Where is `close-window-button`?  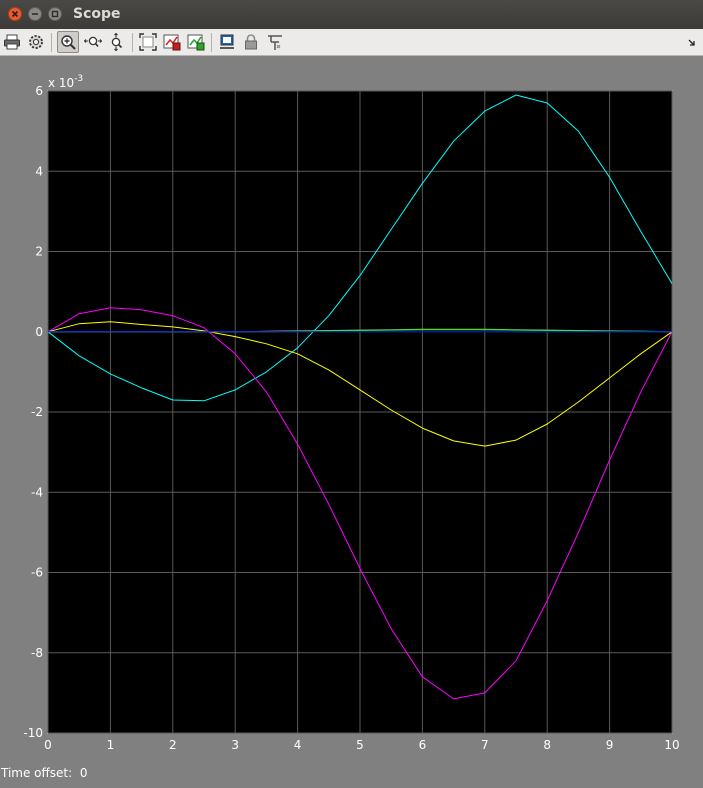
close-window-button is located at coordinates (15, 14).